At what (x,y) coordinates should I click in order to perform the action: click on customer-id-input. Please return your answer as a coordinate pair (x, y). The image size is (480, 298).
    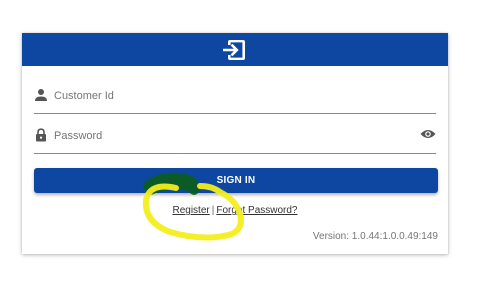
    Looking at the image, I should click on (234, 96).